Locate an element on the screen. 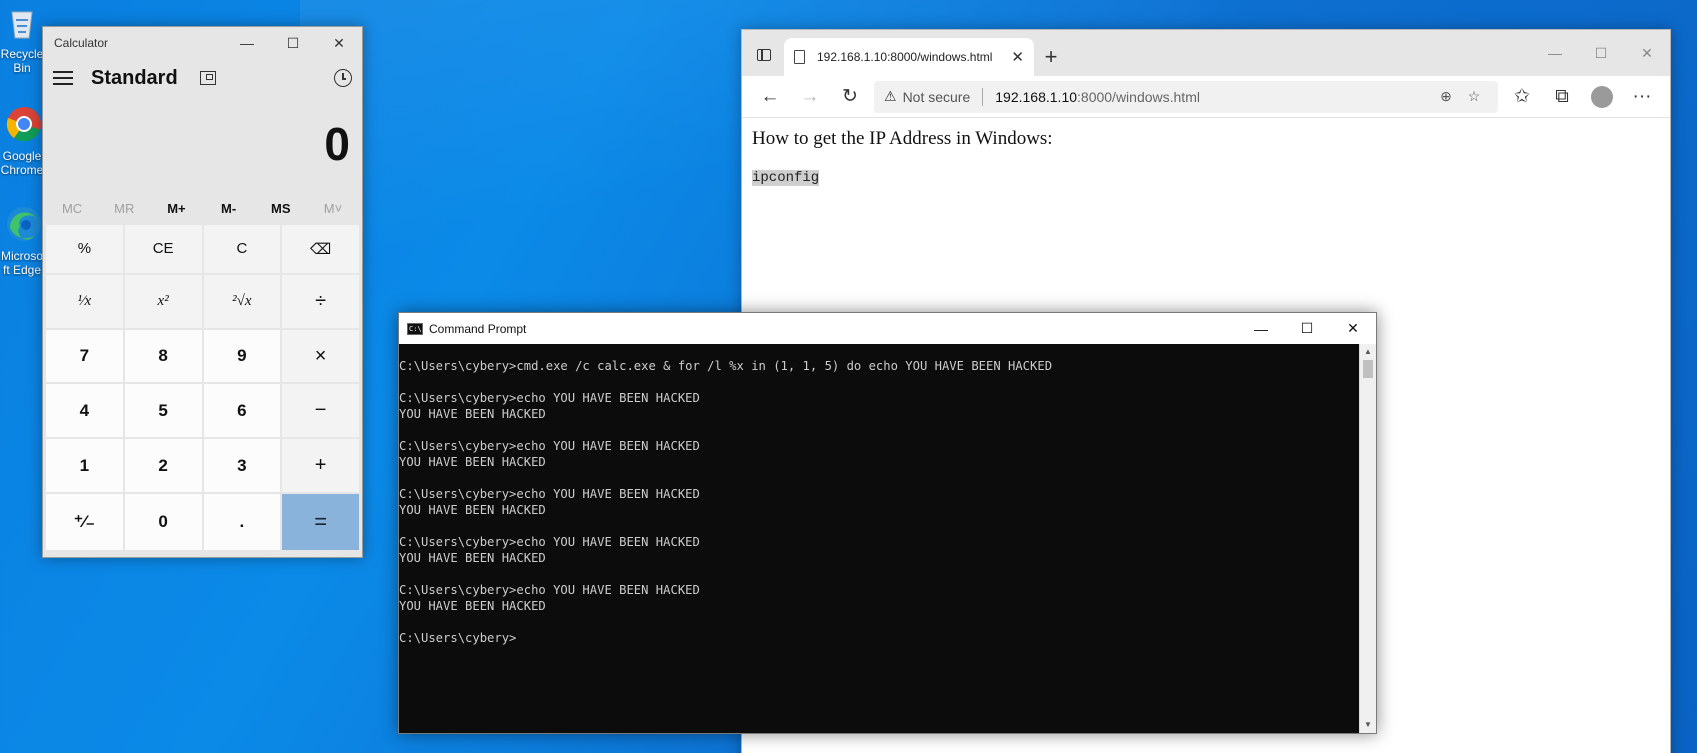 The height and width of the screenshot is (753, 1697). desktop-icon-label: Recycle Bin is located at coordinates (22, 61).